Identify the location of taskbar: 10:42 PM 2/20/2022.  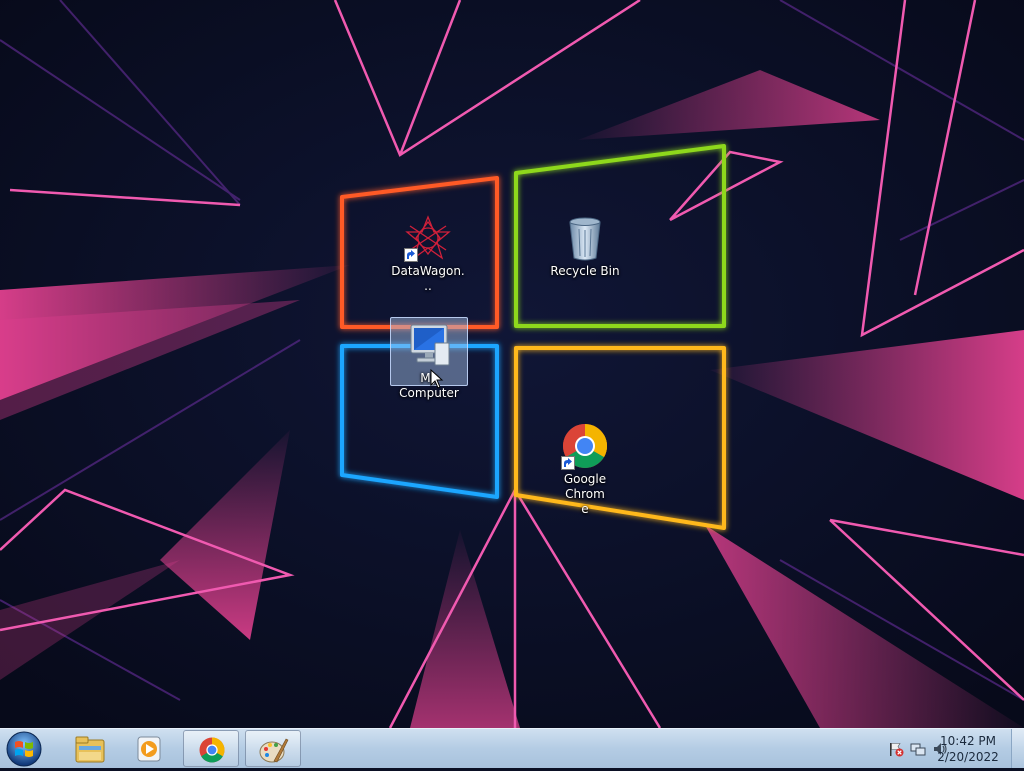
(512, 748).